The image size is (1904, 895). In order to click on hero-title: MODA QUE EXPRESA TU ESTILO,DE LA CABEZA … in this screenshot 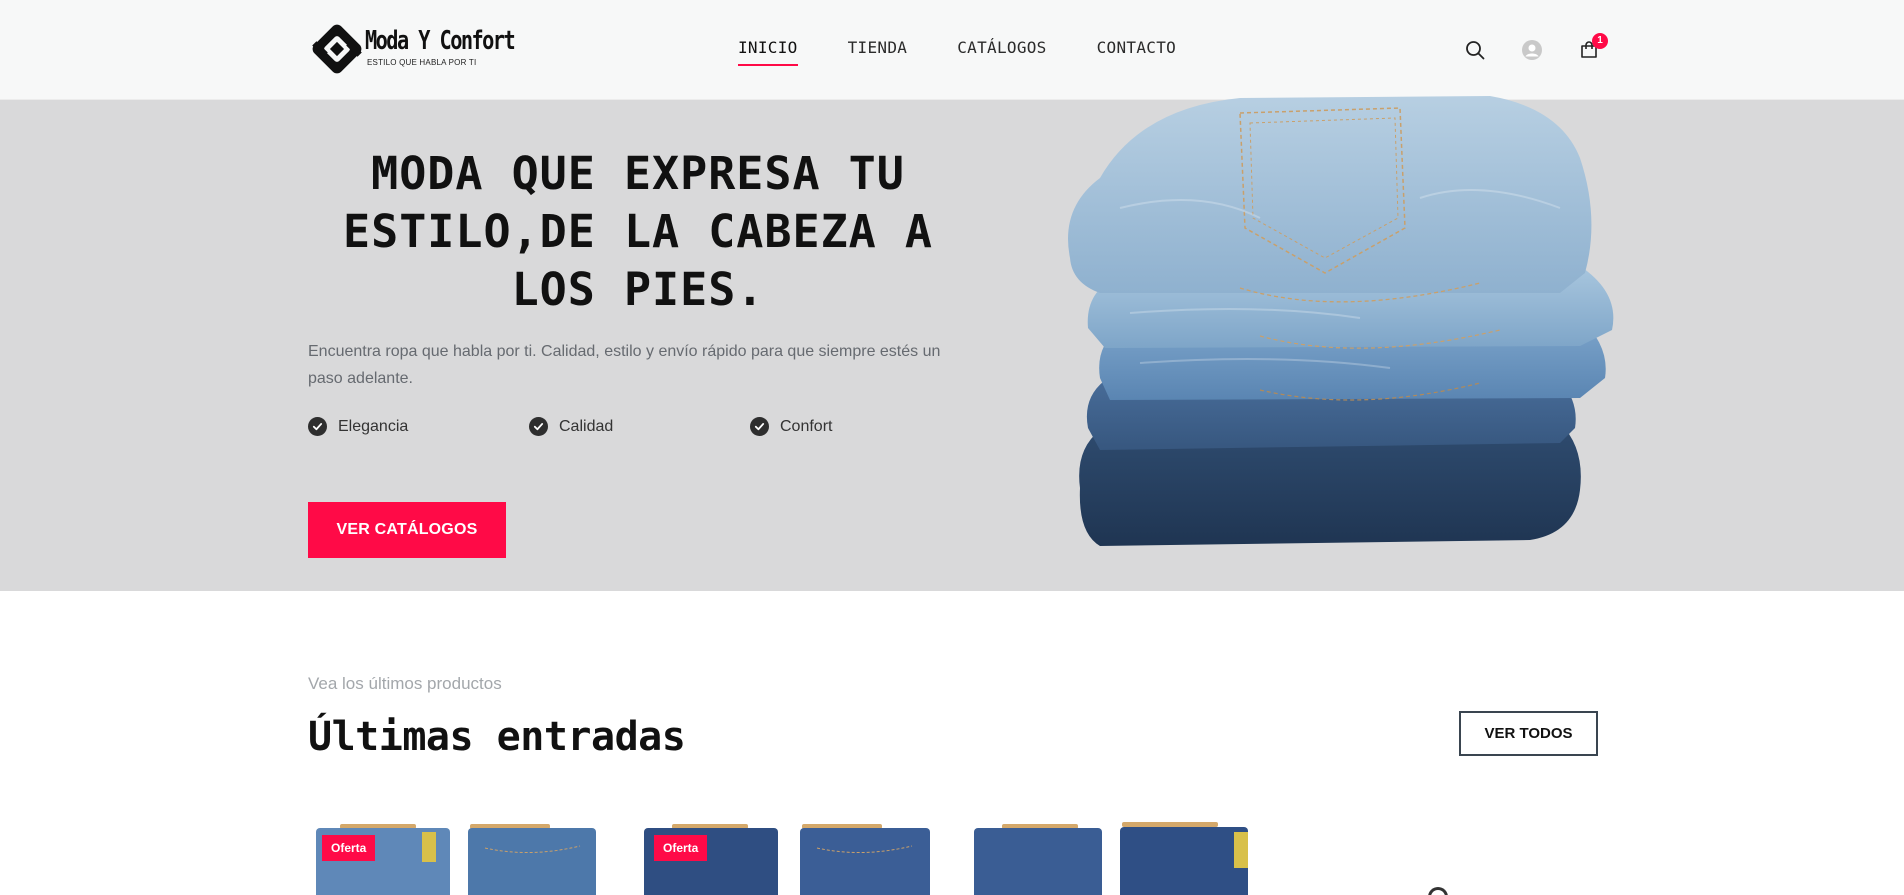, I will do `click(638, 231)`.